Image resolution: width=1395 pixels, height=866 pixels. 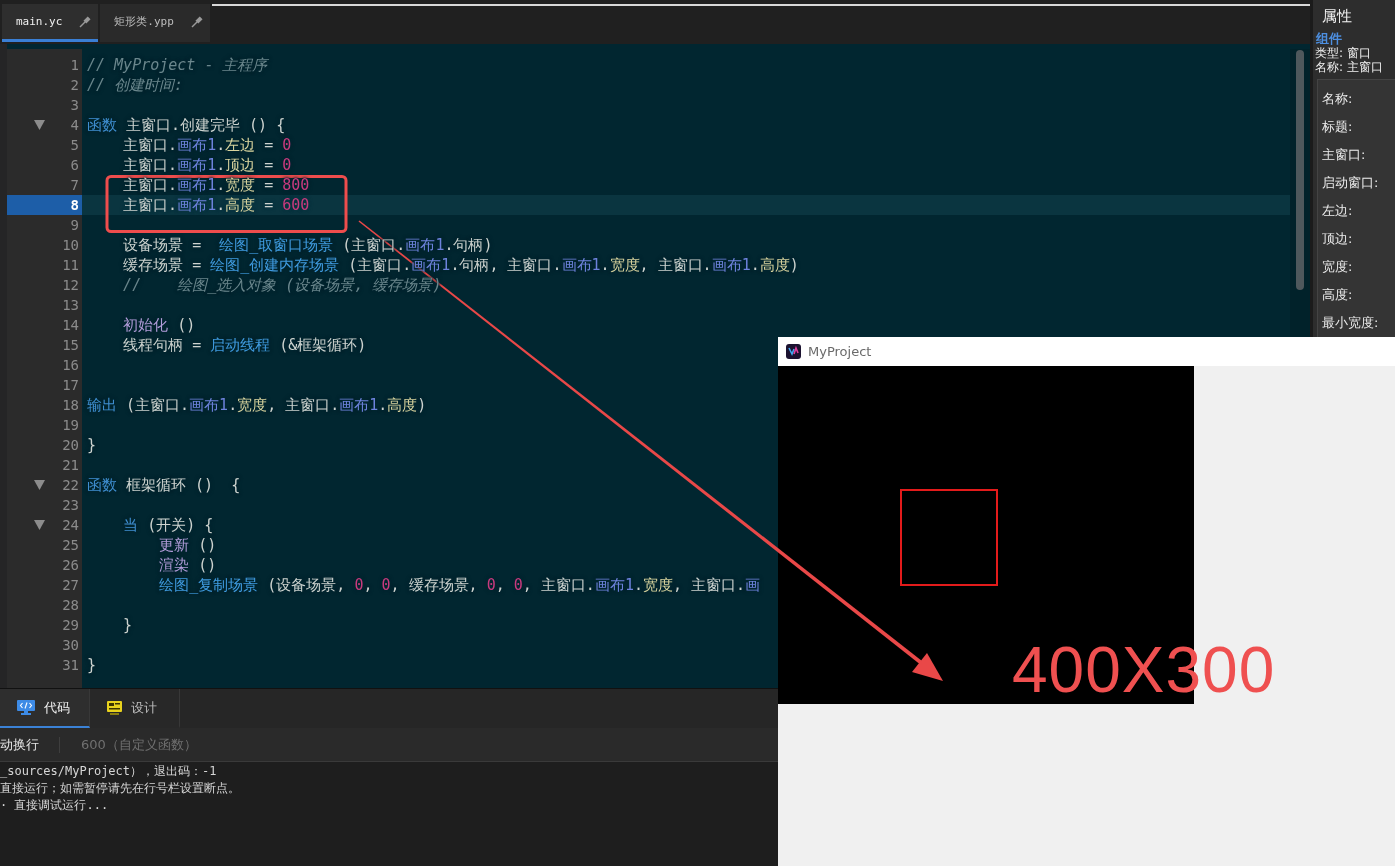 I want to click on property-label: 最小宽度:, so click(x=1350, y=323).